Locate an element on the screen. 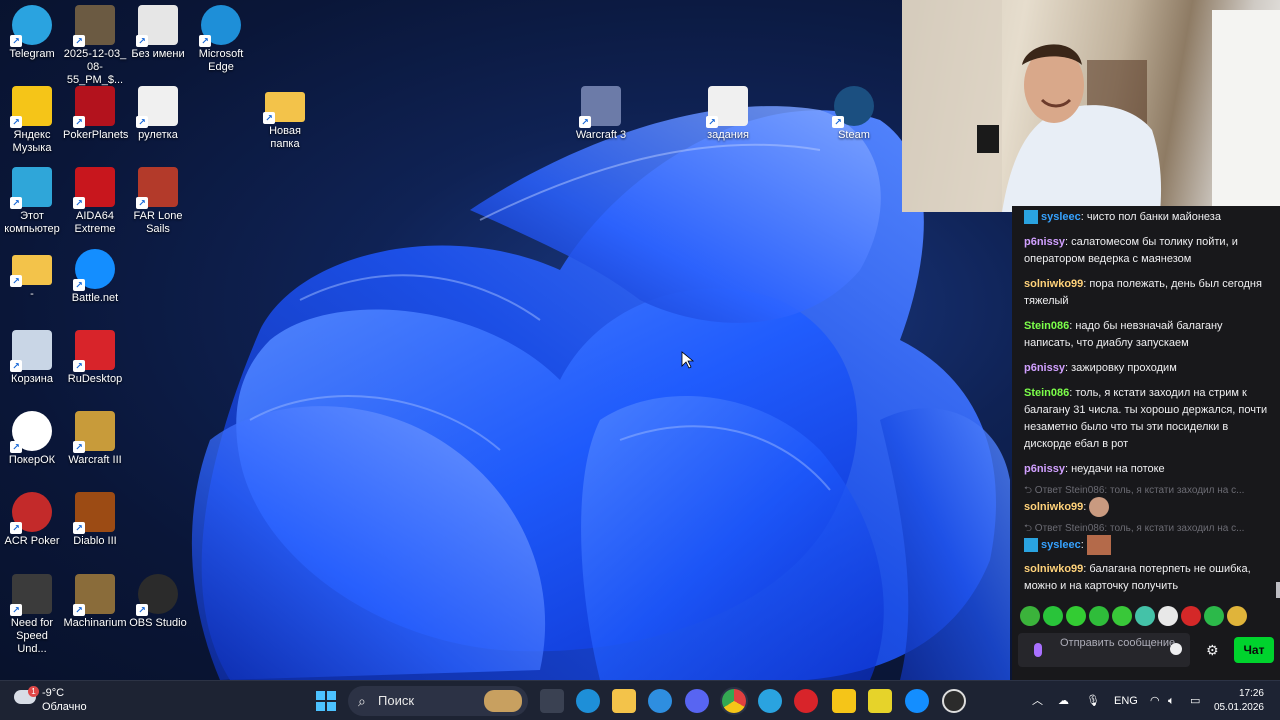  onedrive-cloud-icon: ☁ is located at coordinates (1063, 700).